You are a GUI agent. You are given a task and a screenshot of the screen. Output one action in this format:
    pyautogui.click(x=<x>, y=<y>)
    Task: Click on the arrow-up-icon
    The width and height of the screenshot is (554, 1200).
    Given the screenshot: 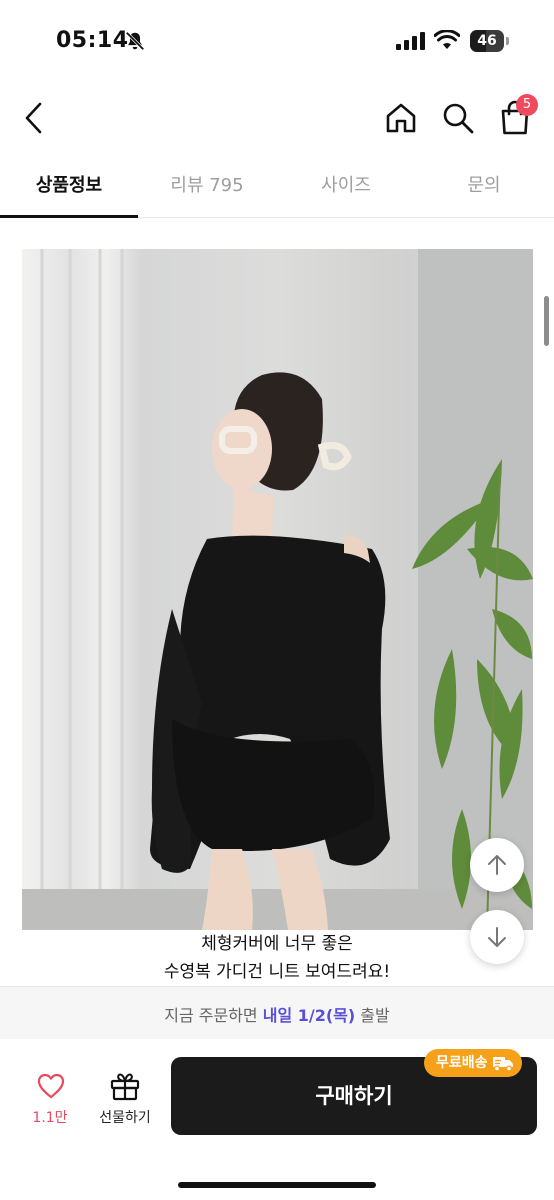 What is the action you would take?
    pyautogui.click(x=497, y=865)
    